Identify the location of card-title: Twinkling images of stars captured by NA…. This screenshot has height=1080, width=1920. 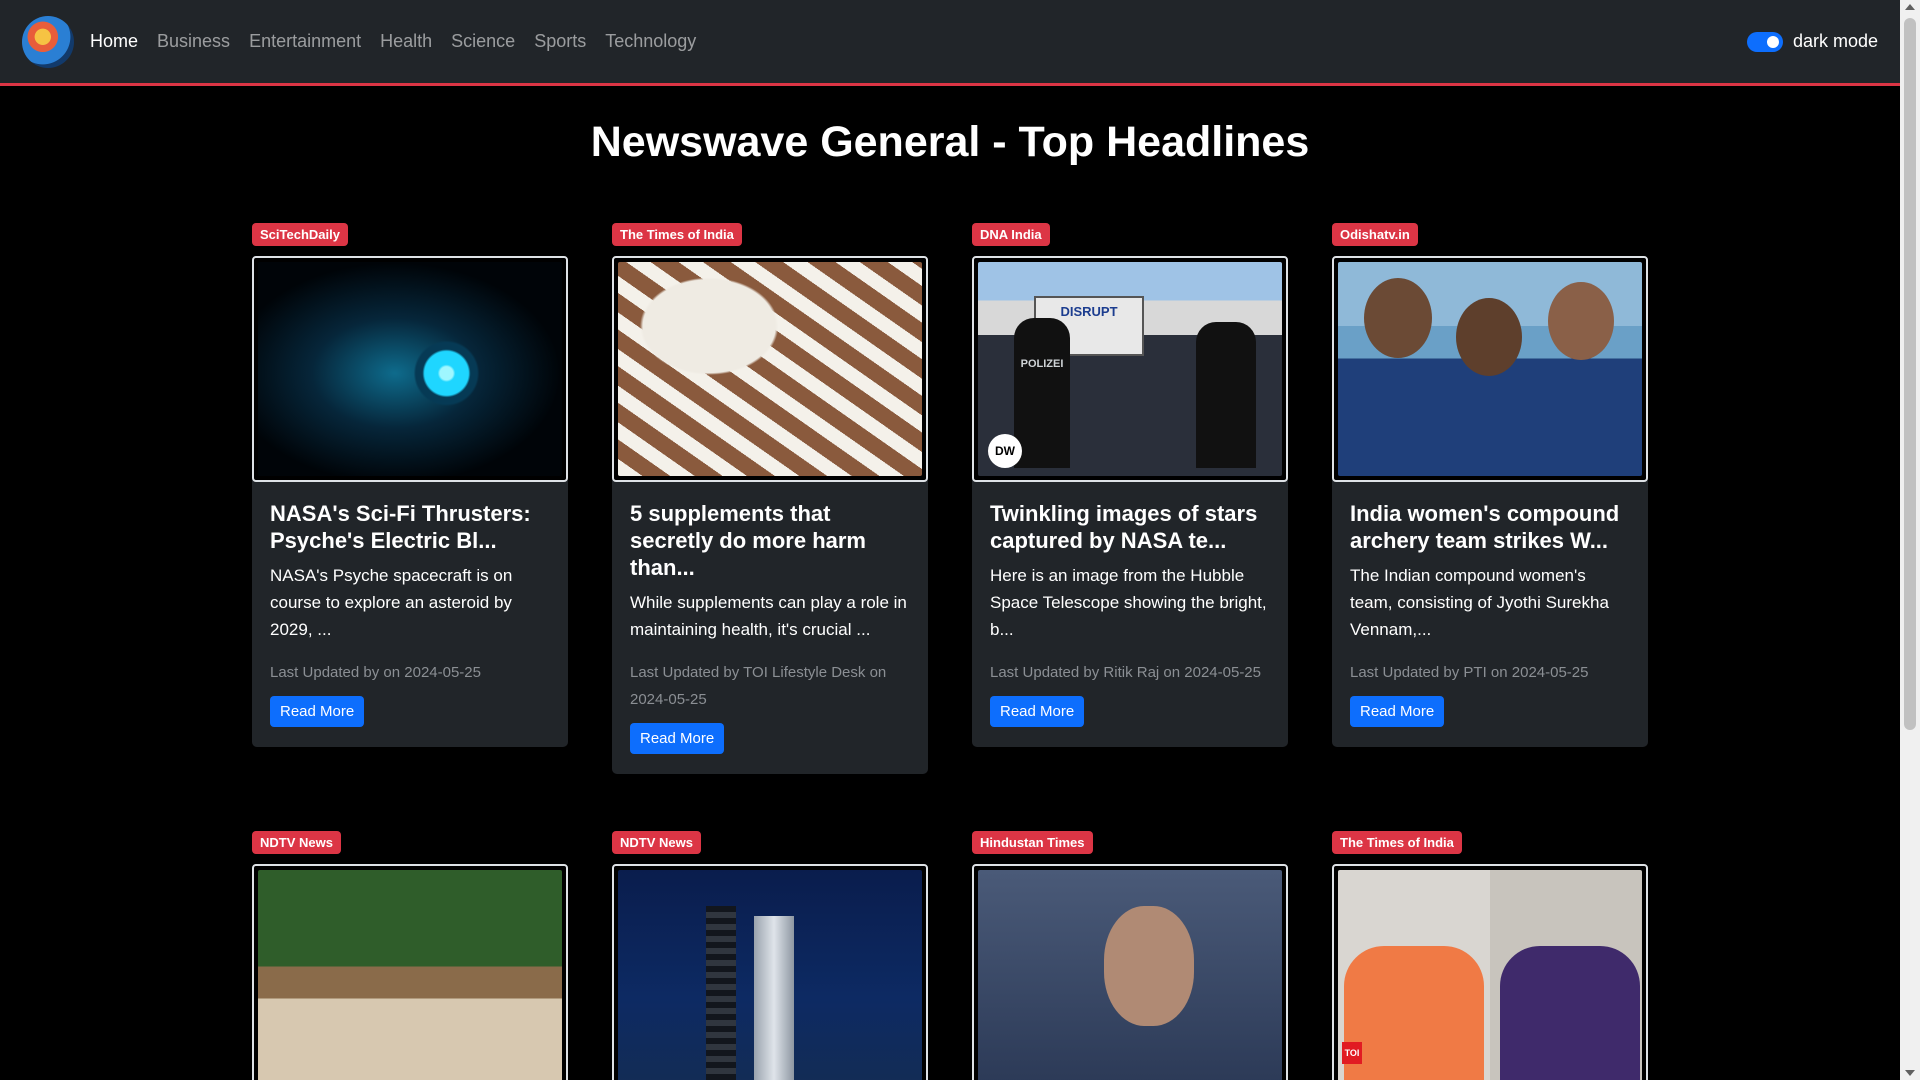
(1124, 527).